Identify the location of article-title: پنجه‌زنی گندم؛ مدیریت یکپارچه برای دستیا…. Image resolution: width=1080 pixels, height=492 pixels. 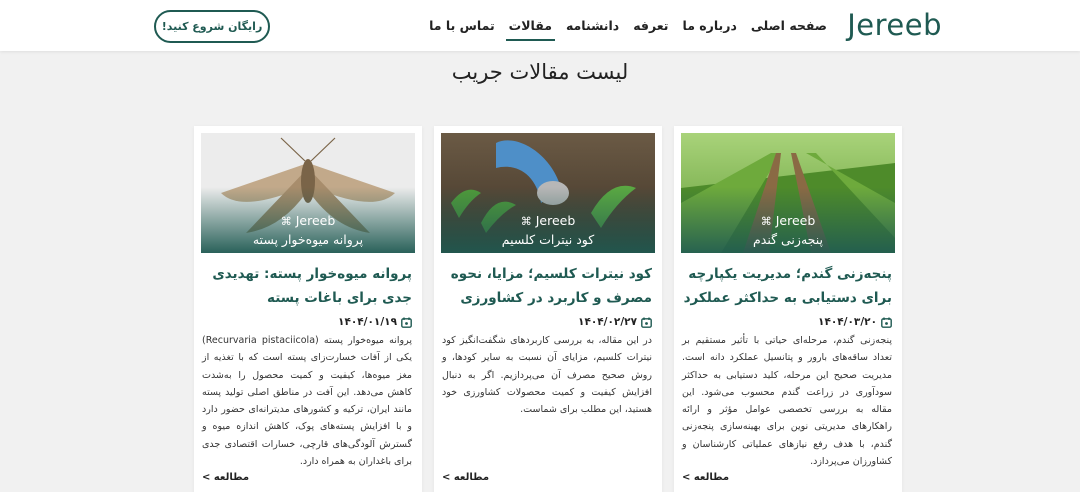
(787, 286).